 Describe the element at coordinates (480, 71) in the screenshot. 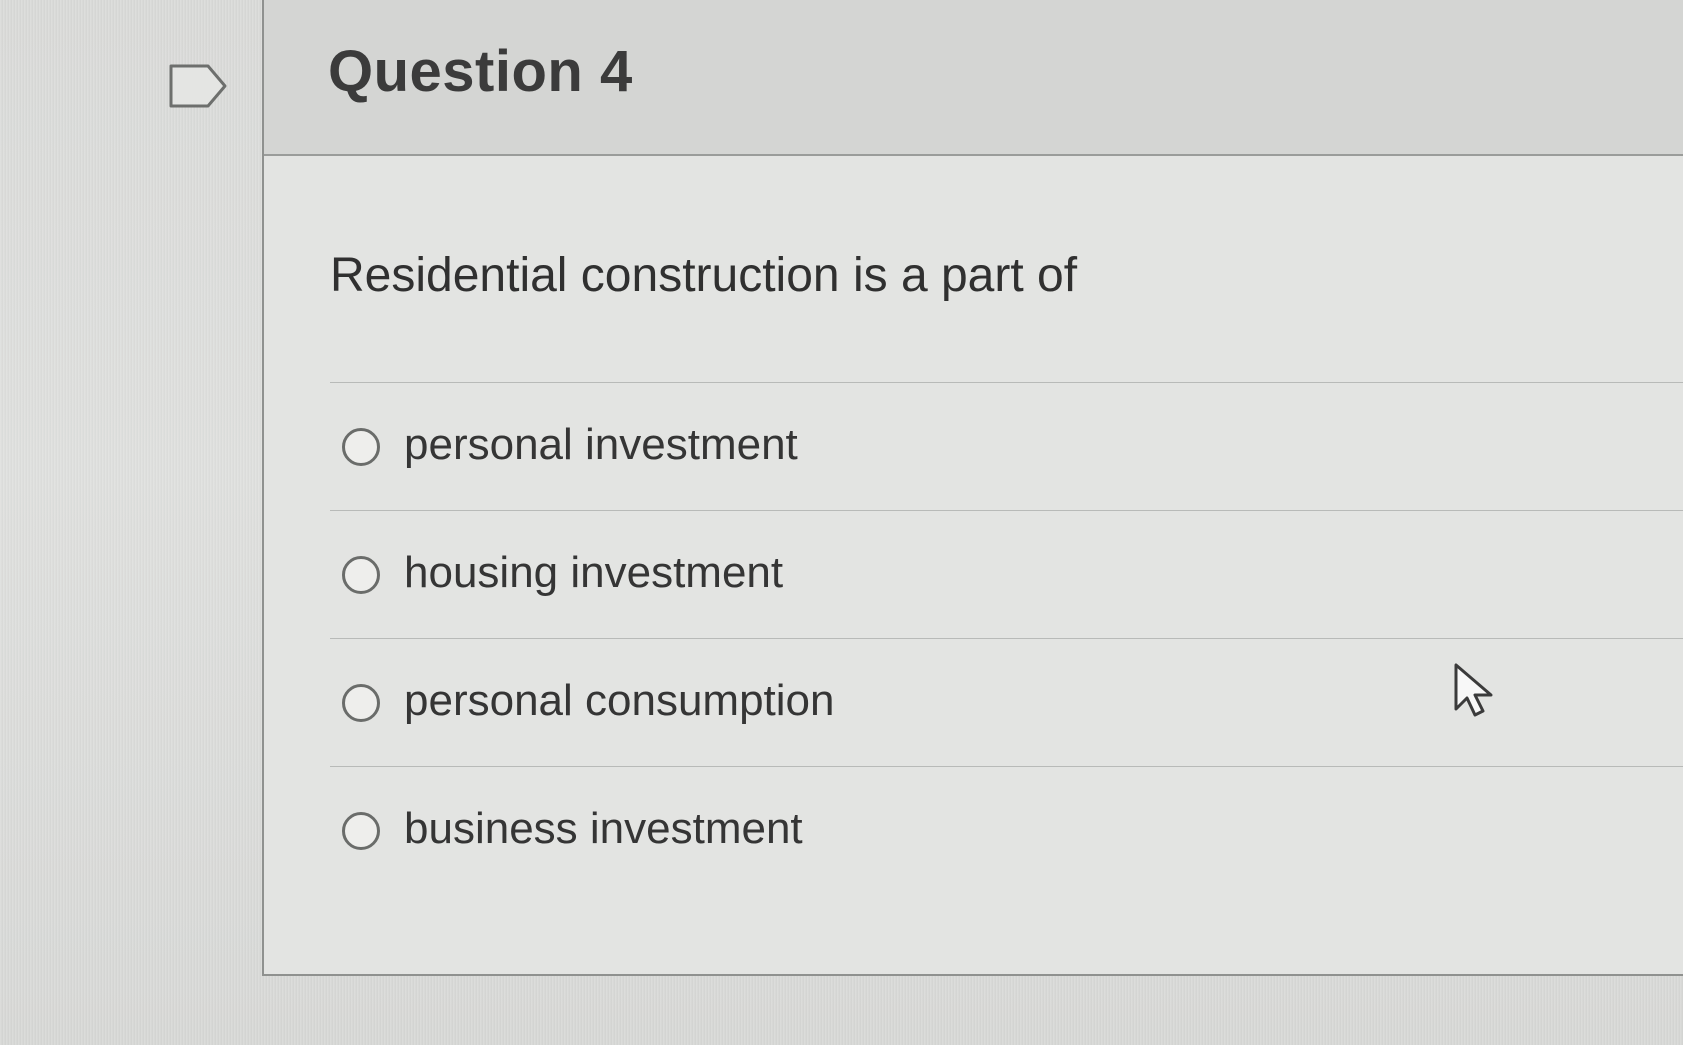

I see `question-title: Question 4` at that location.